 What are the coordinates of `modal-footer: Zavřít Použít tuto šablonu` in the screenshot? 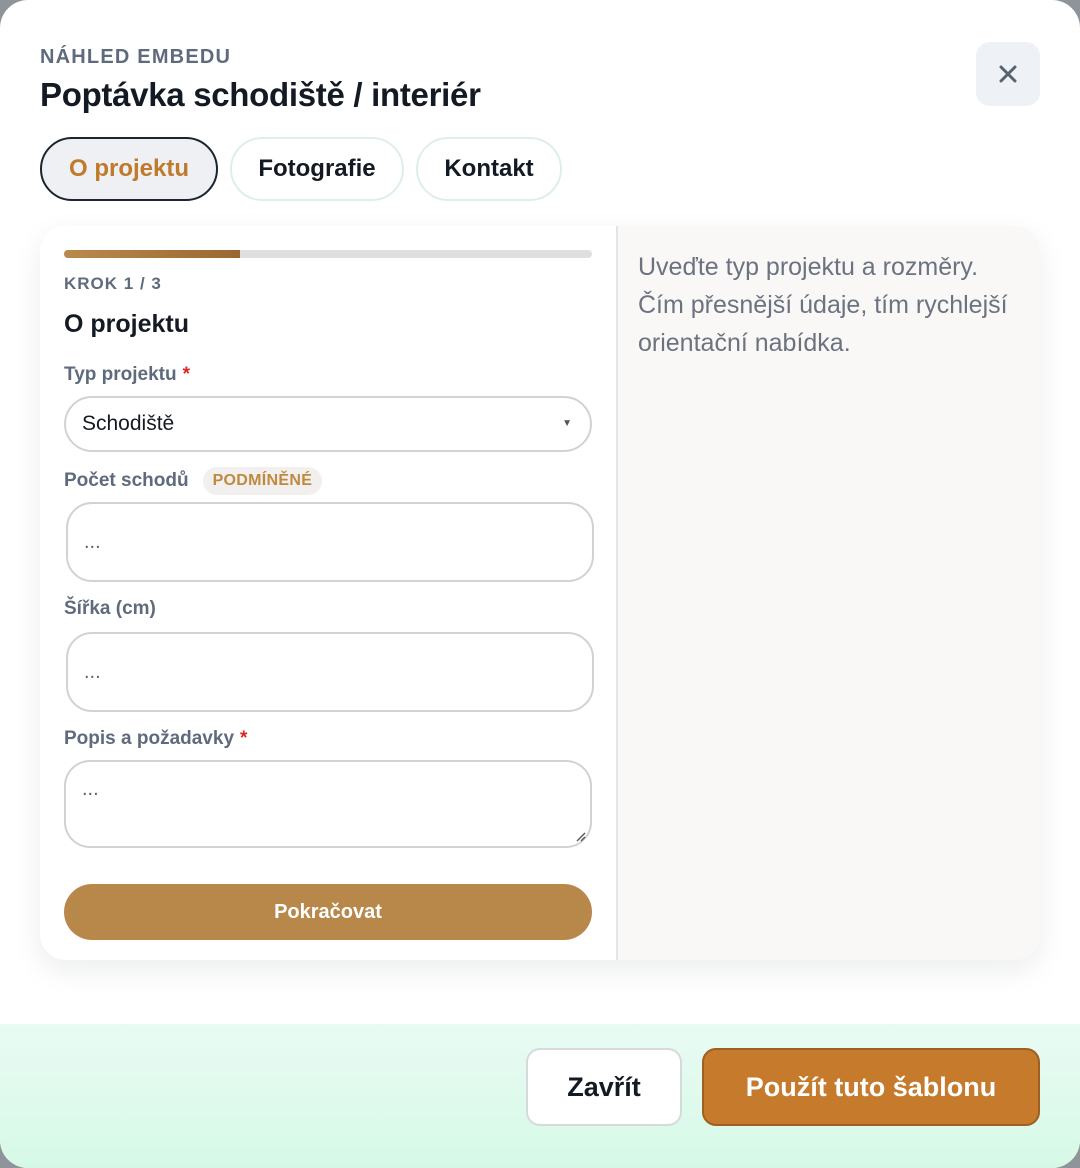 It's located at (540, 1096).